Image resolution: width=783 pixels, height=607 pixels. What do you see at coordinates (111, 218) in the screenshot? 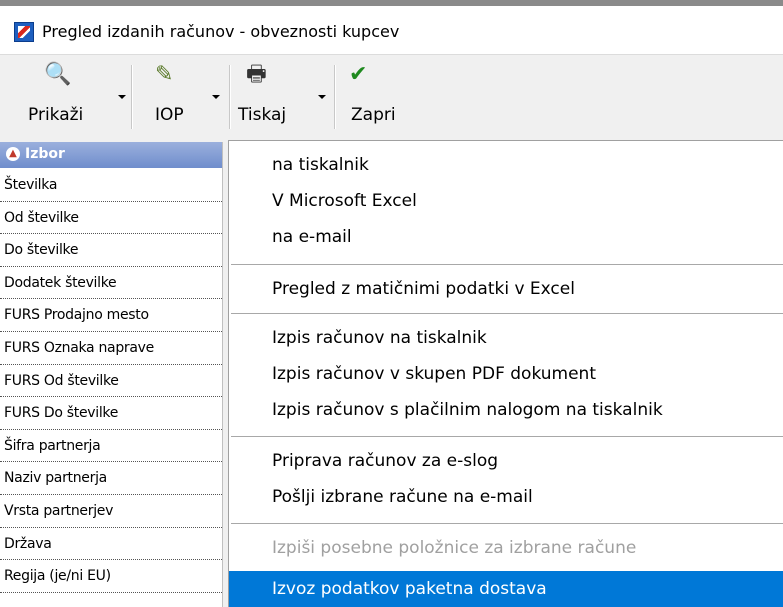
I see `field-item: Od številke` at bounding box center [111, 218].